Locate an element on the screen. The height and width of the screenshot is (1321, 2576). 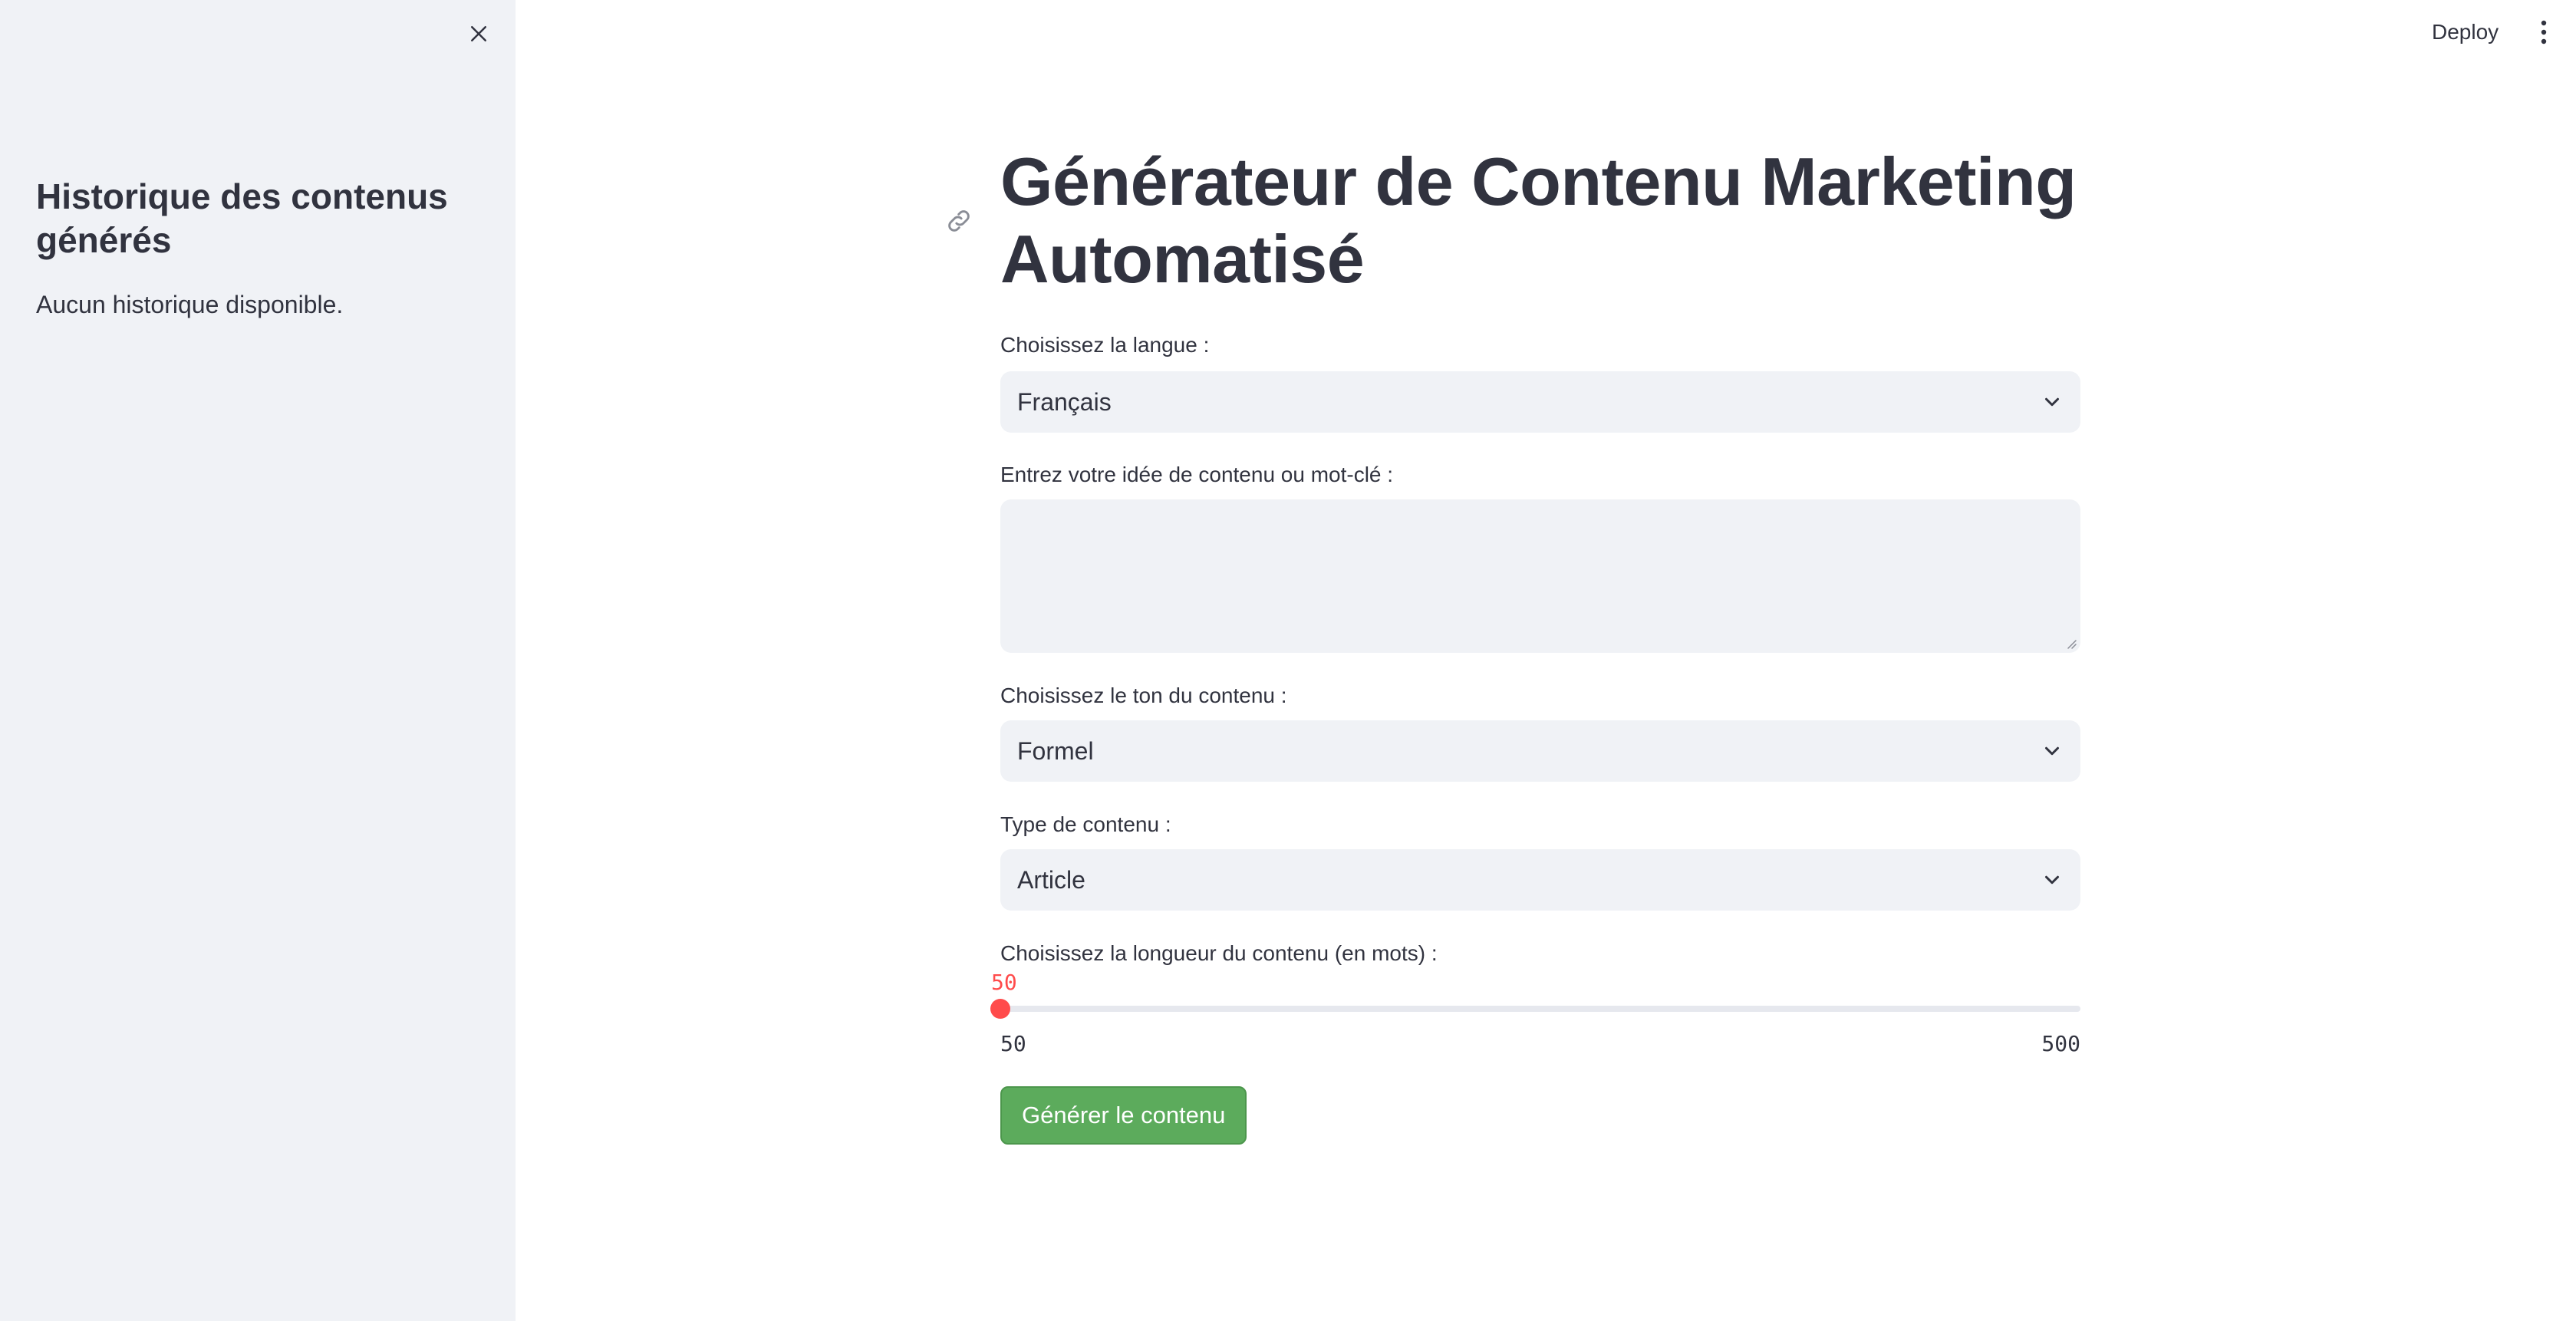
sidebar-close-button is located at coordinates (479, 34).